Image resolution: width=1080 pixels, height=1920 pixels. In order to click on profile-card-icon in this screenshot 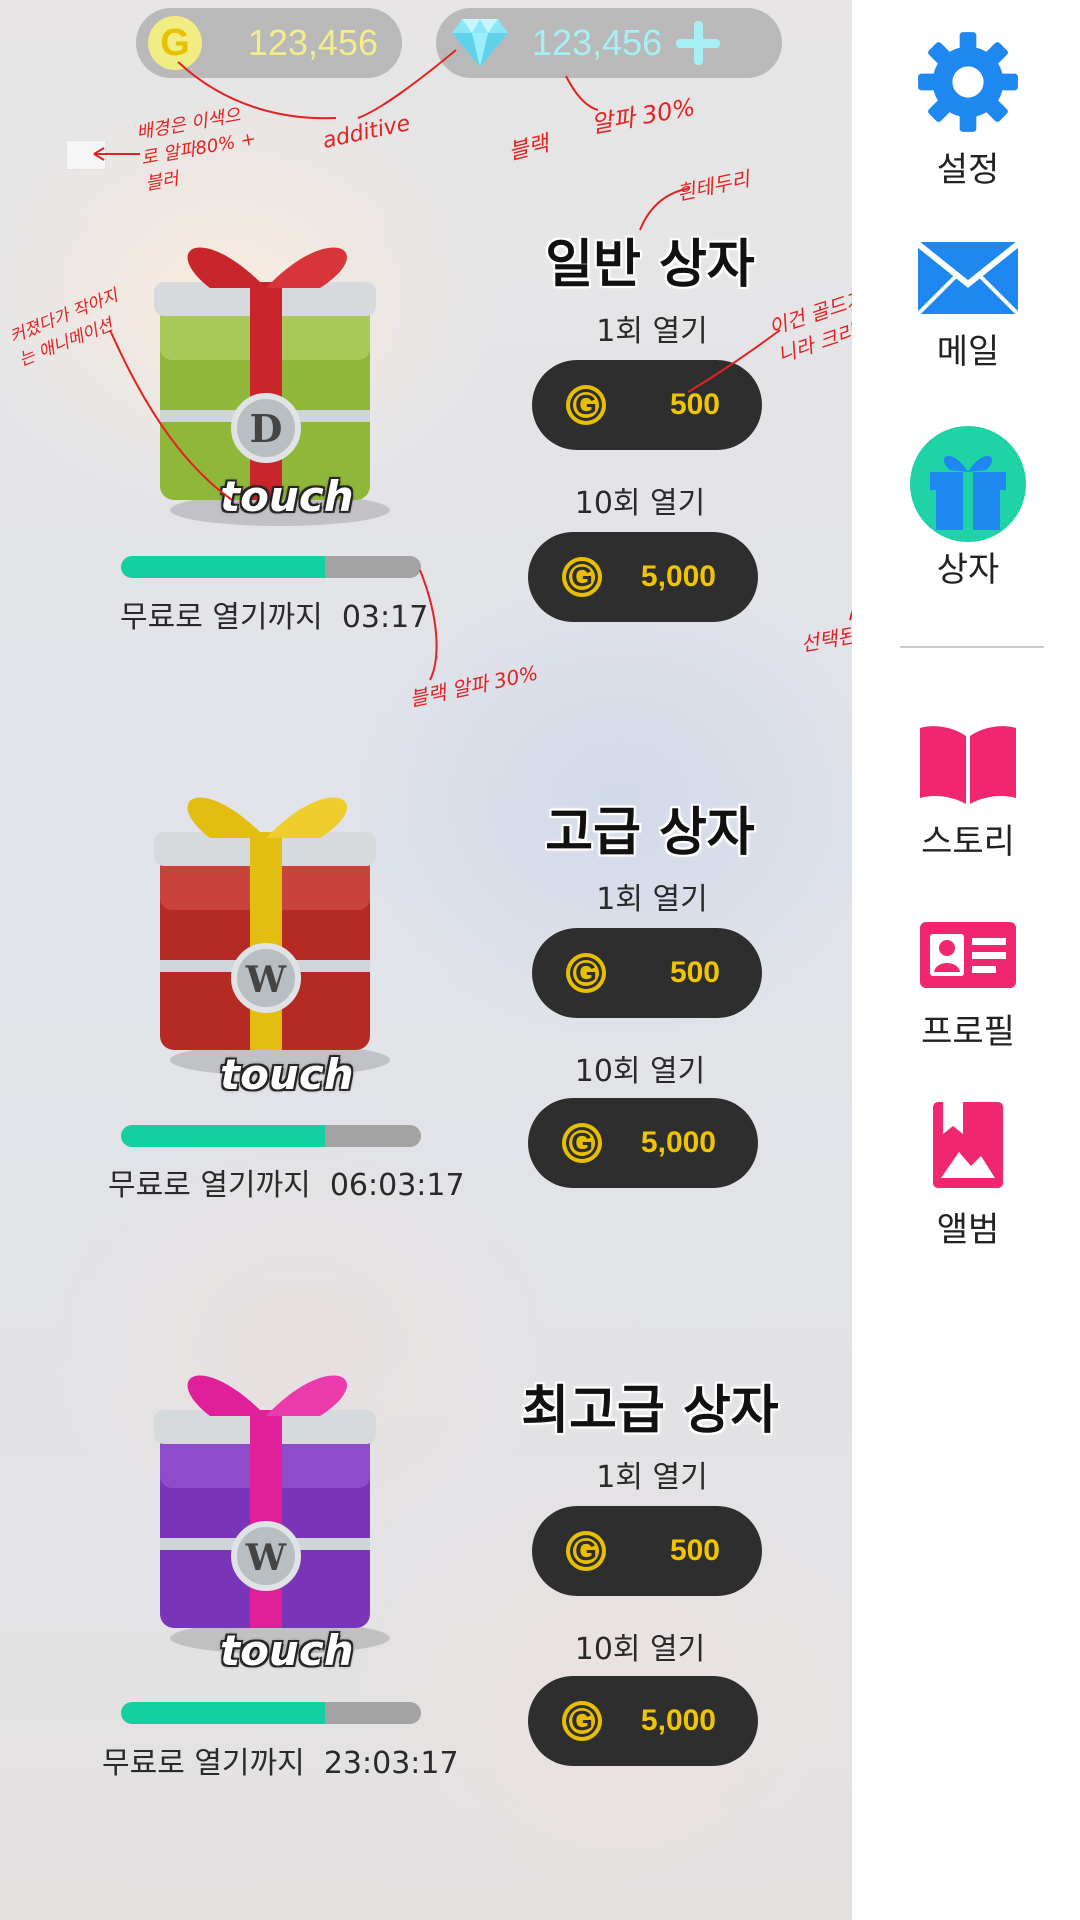, I will do `click(968, 955)`.